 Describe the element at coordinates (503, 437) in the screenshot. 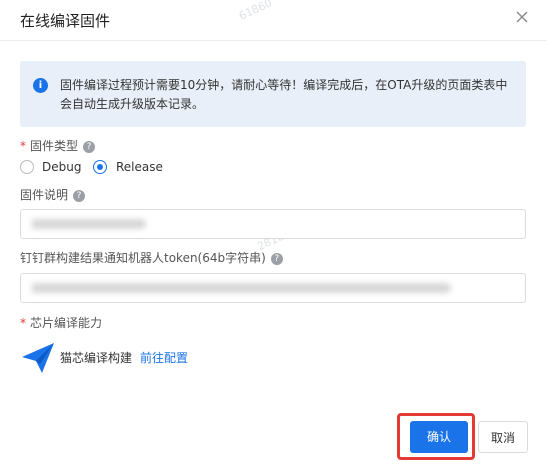

I see `cancel-button: 取消` at that location.